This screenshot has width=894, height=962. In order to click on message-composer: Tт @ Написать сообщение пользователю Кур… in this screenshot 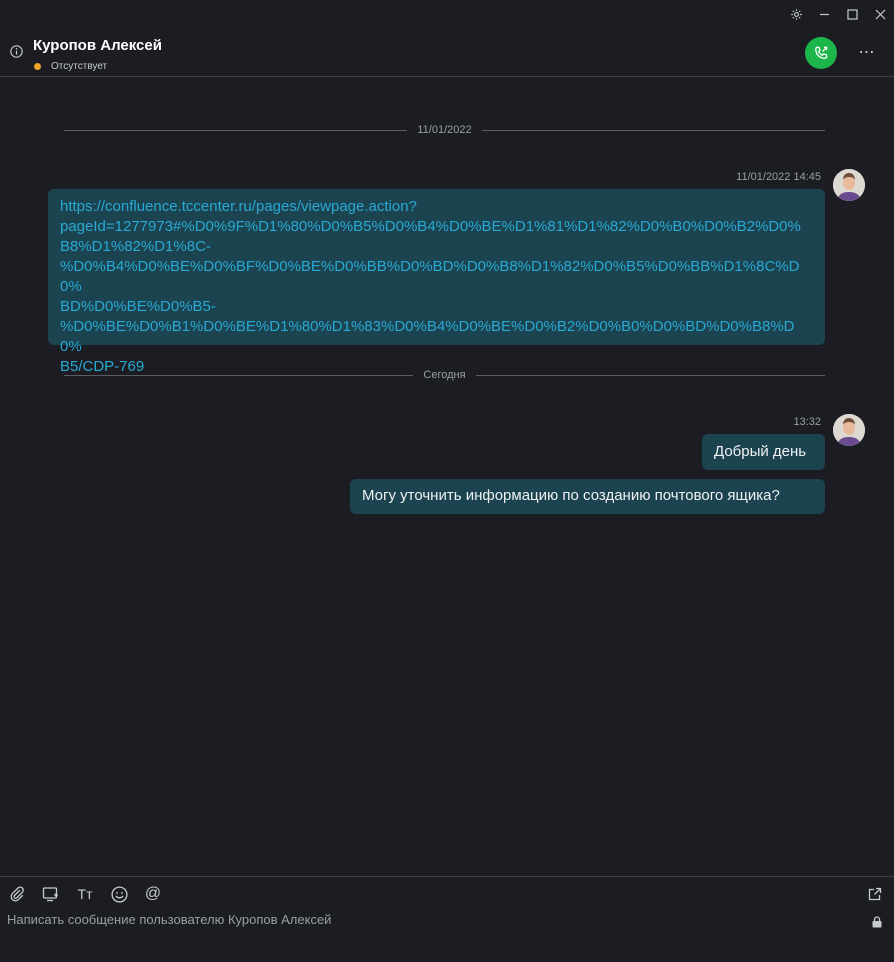, I will do `click(447, 919)`.